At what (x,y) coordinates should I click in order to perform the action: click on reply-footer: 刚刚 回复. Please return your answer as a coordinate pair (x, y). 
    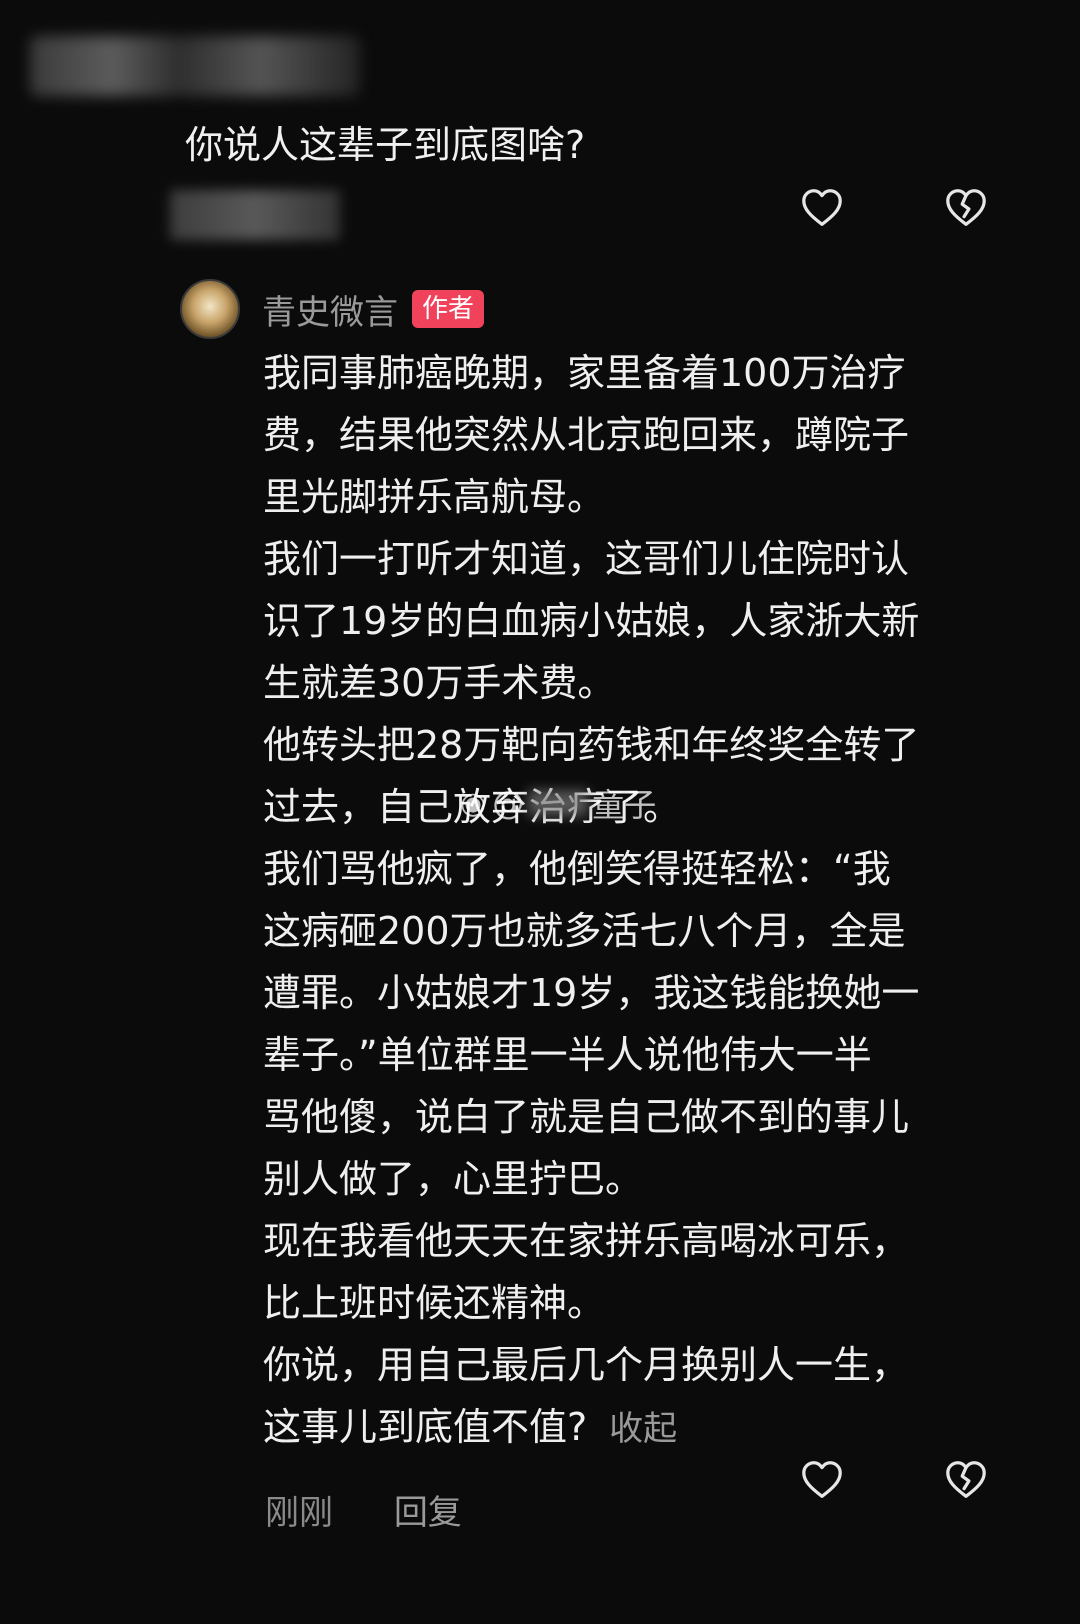
    Looking at the image, I should click on (363, 1509).